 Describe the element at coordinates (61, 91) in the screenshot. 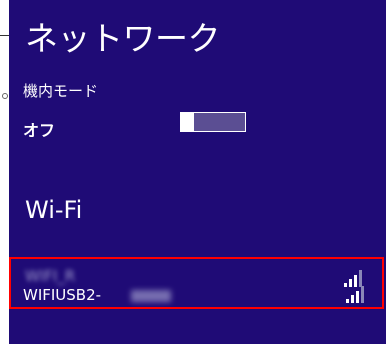

I see `airplane-mode-label: 機内モード` at that location.